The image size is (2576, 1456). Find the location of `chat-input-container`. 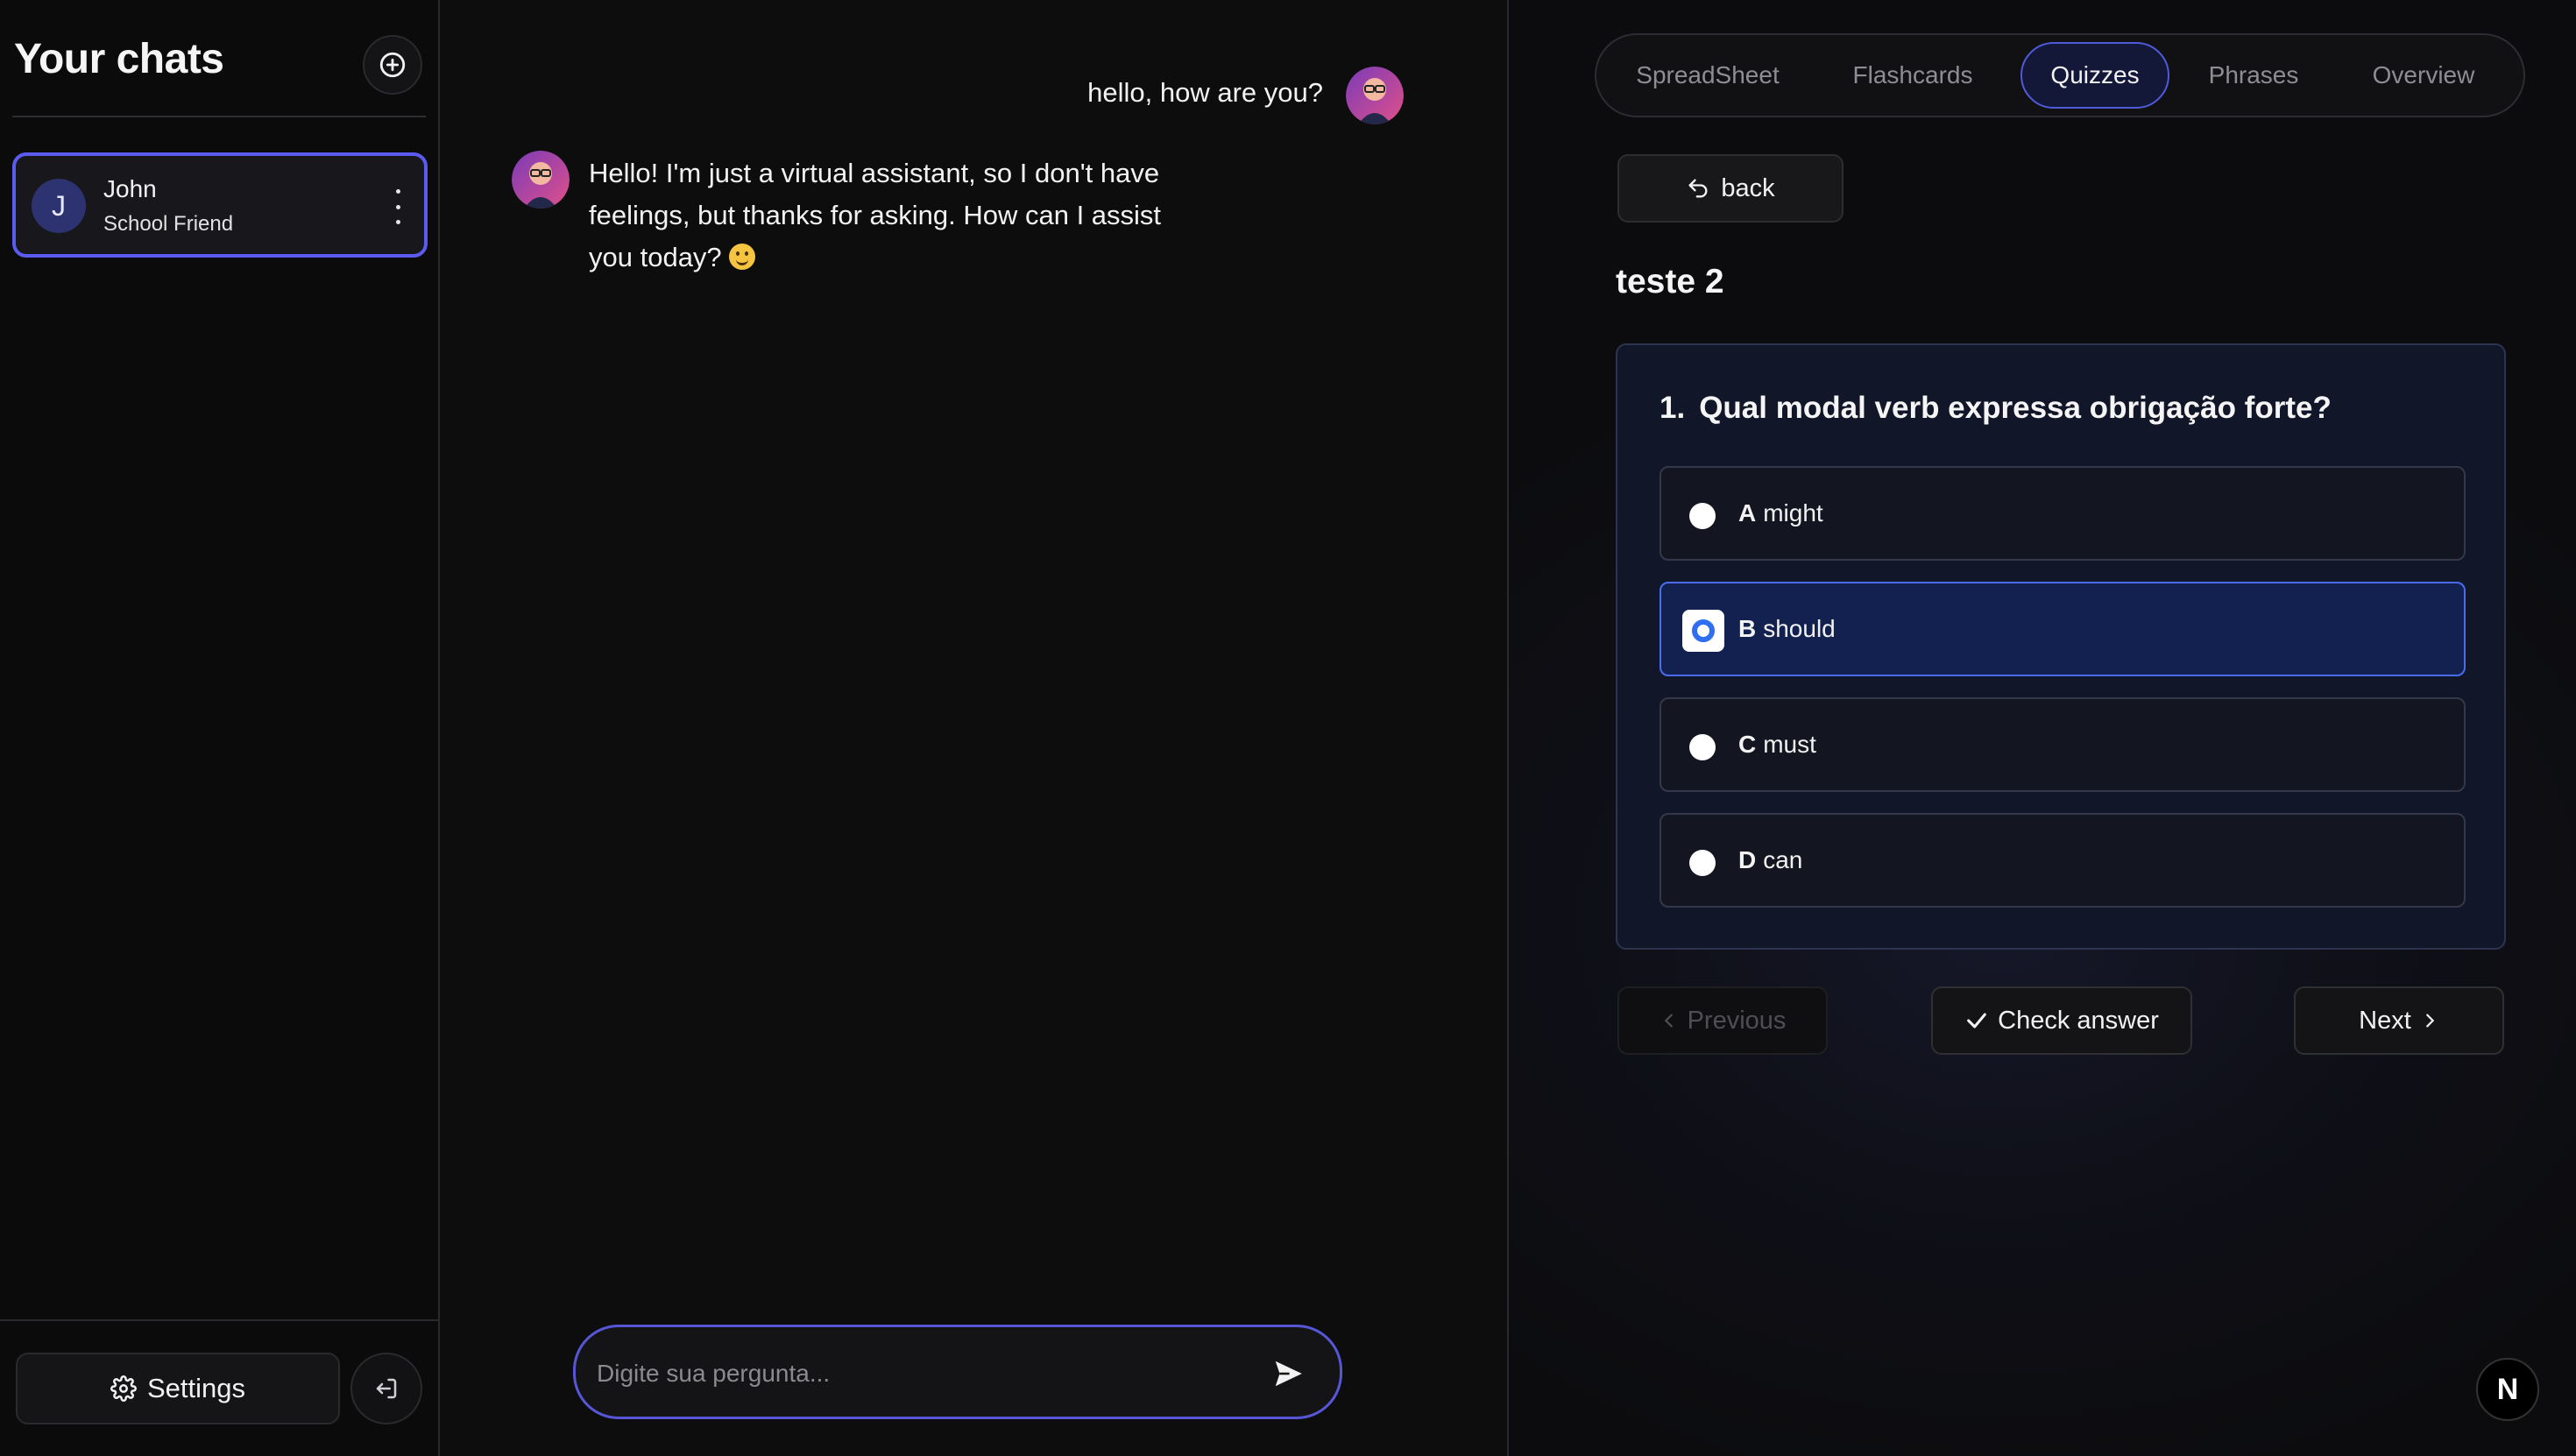

chat-input-container is located at coordinates (957, 1372).